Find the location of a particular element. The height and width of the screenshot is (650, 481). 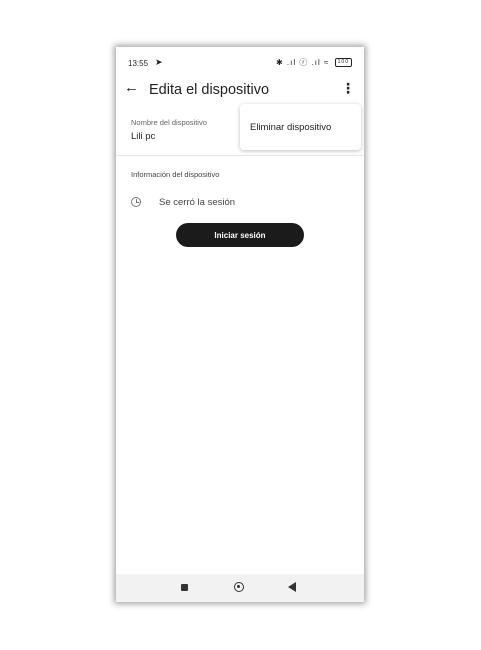

home-icon is located at coordinates (239, 587).